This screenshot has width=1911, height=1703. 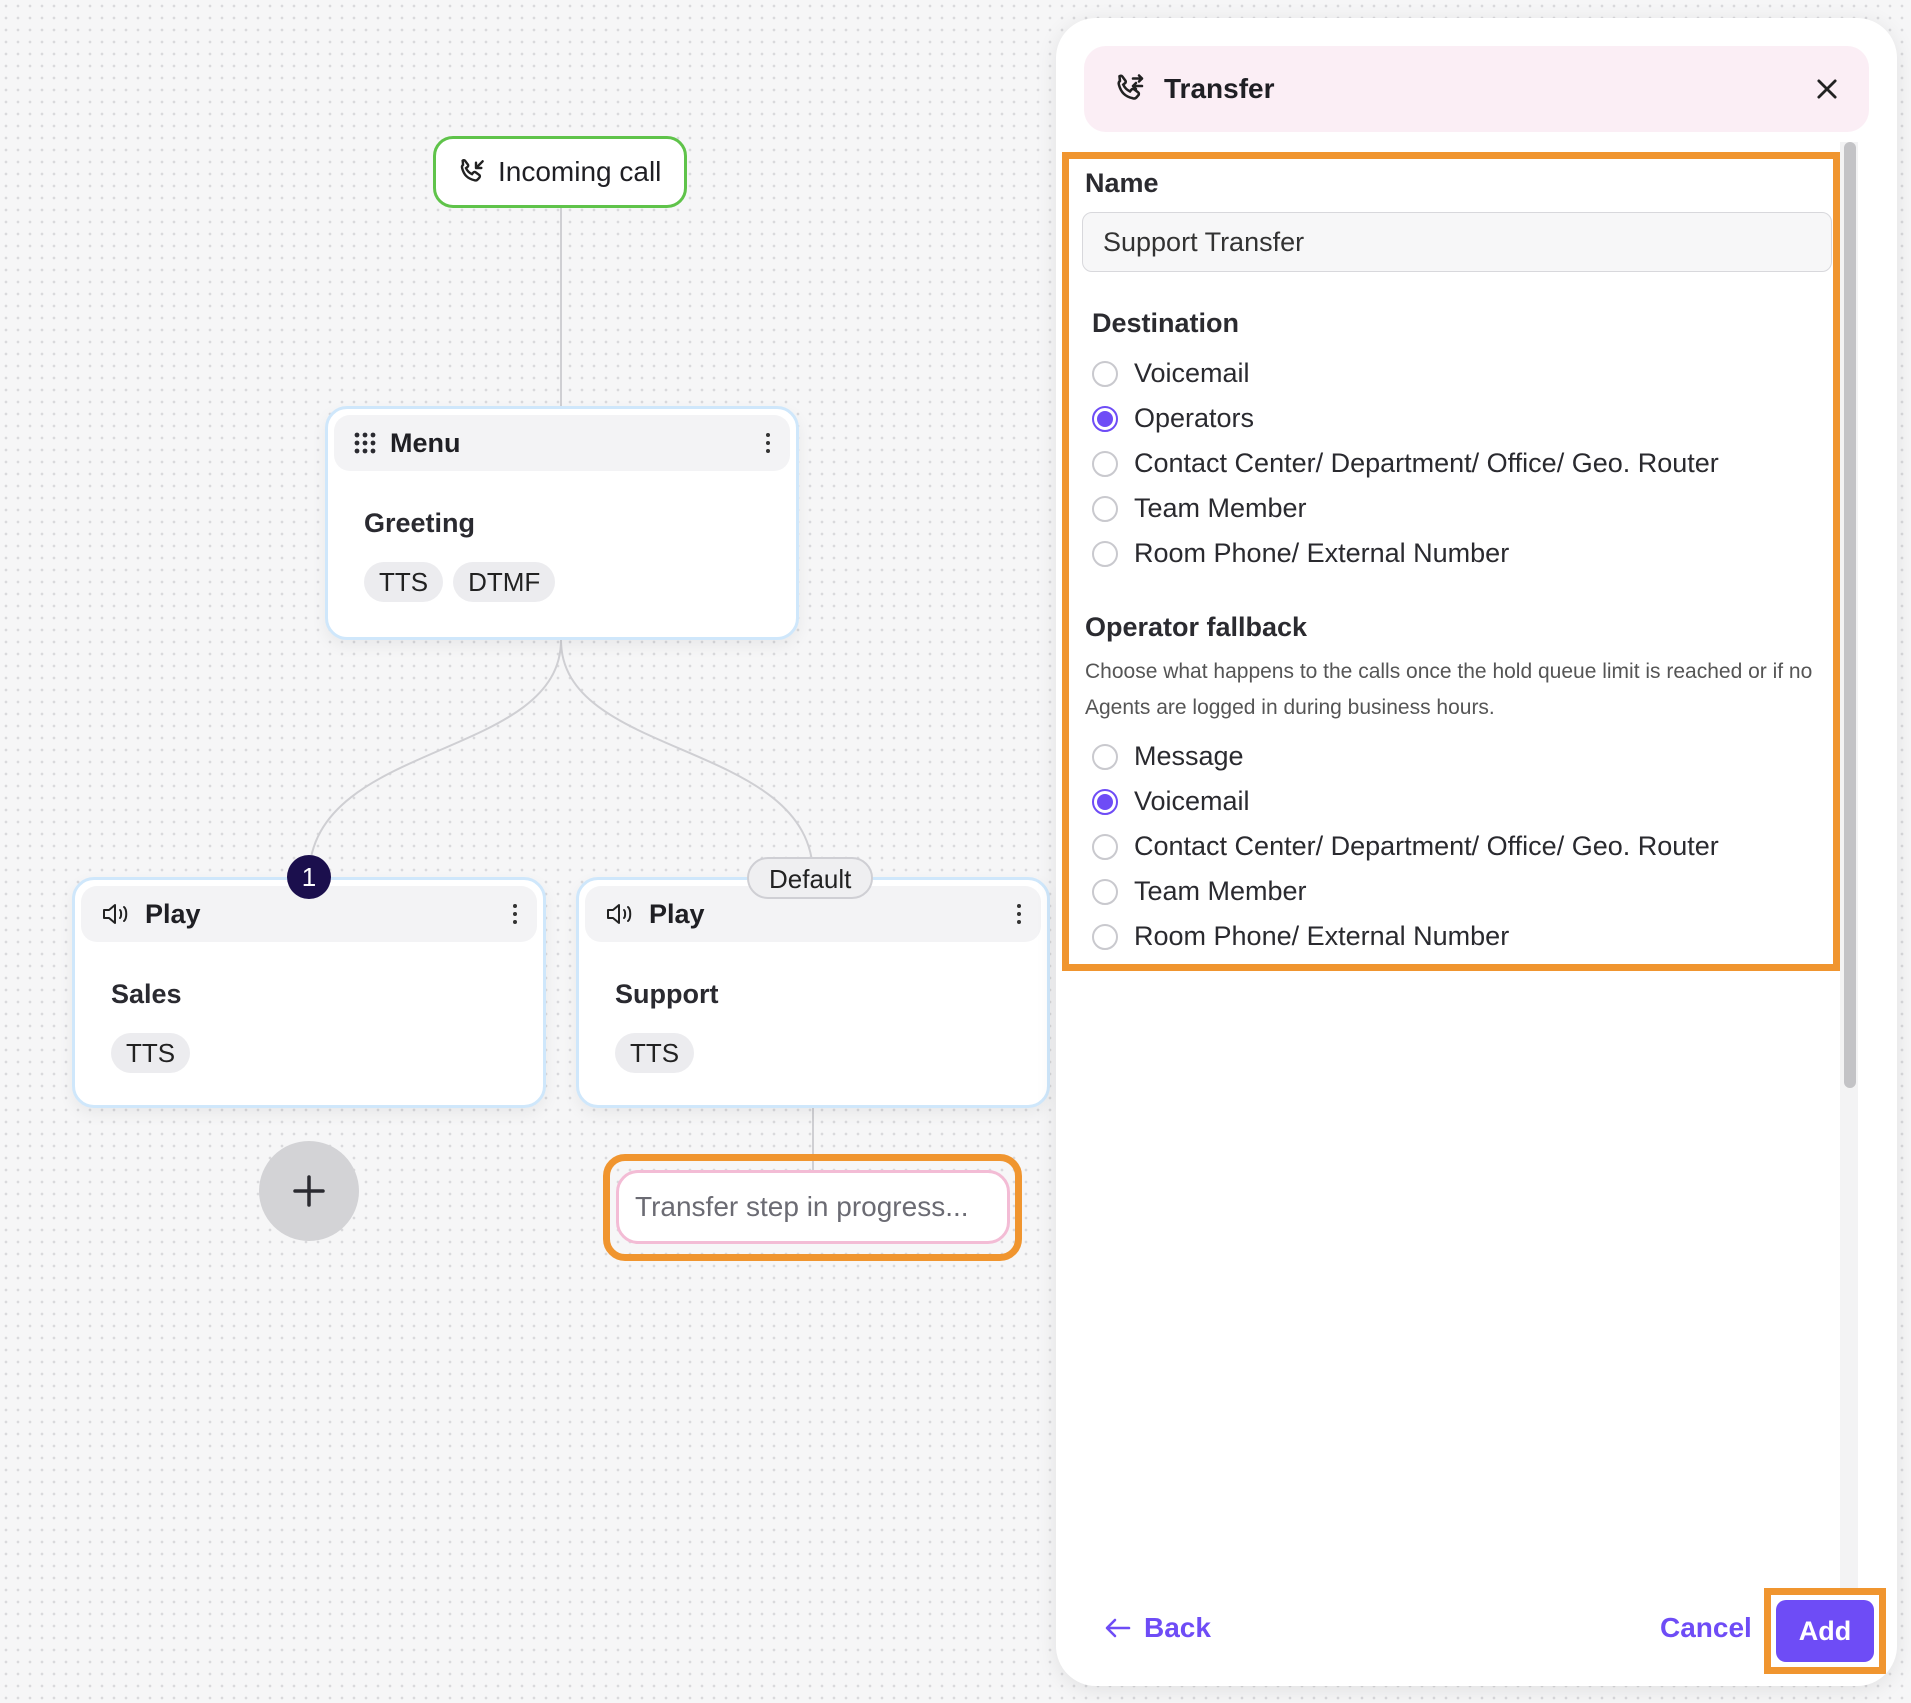 What do you see at coordinates (1220, 891) in the screenshot?
I see `fallback-option-label: Team Member` at bounding box center [1220, 891].